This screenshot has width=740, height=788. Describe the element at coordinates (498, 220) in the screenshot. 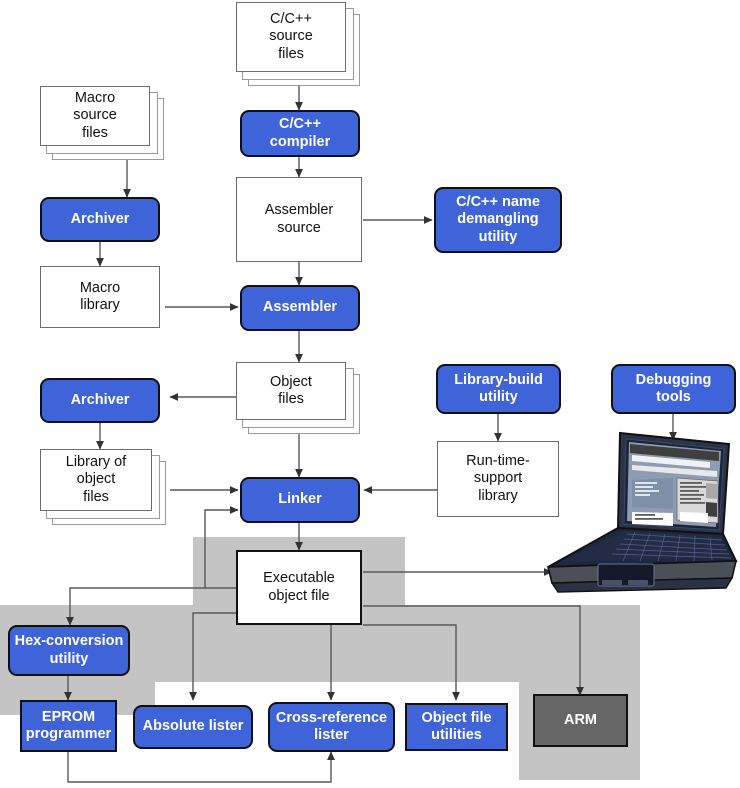

I see `name-demangling-utility: C/C++ name demangling utility` at that location.